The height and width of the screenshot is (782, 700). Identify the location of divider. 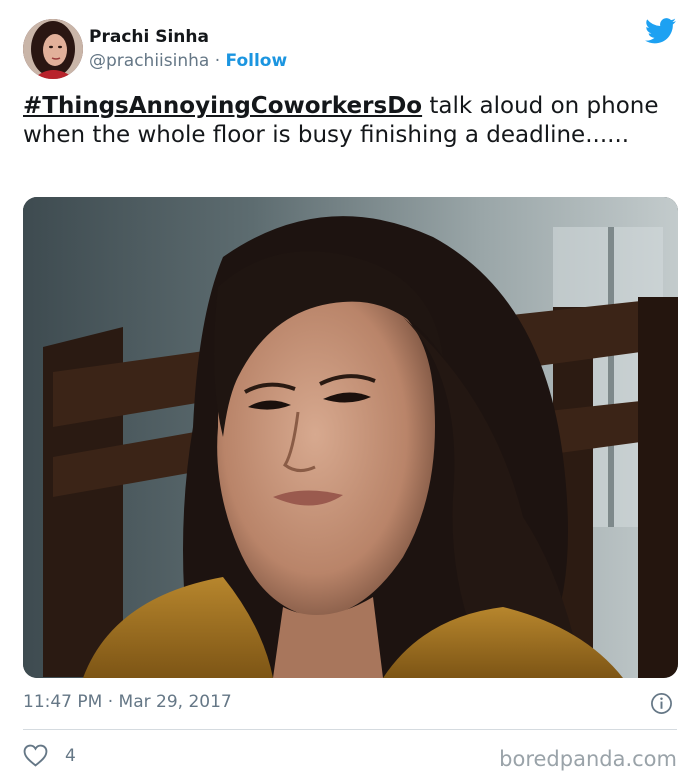
(350, 729).